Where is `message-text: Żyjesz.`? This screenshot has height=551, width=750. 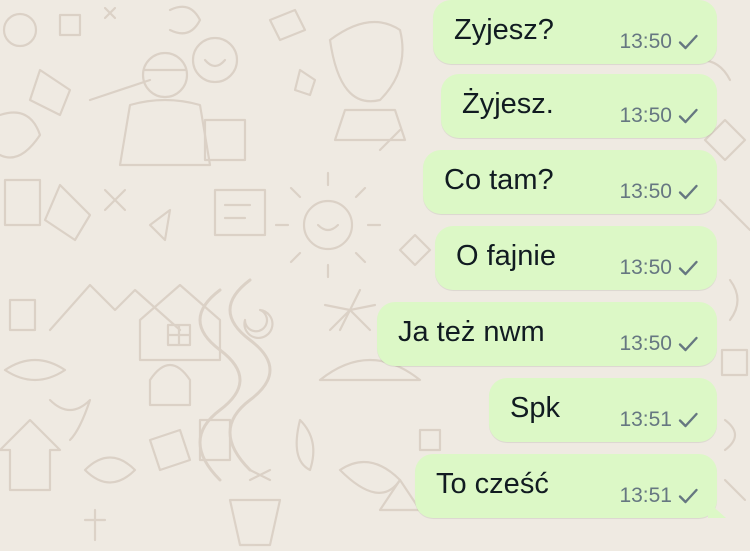 message-text: Żyjesz. is located at coordinates (508, 104).